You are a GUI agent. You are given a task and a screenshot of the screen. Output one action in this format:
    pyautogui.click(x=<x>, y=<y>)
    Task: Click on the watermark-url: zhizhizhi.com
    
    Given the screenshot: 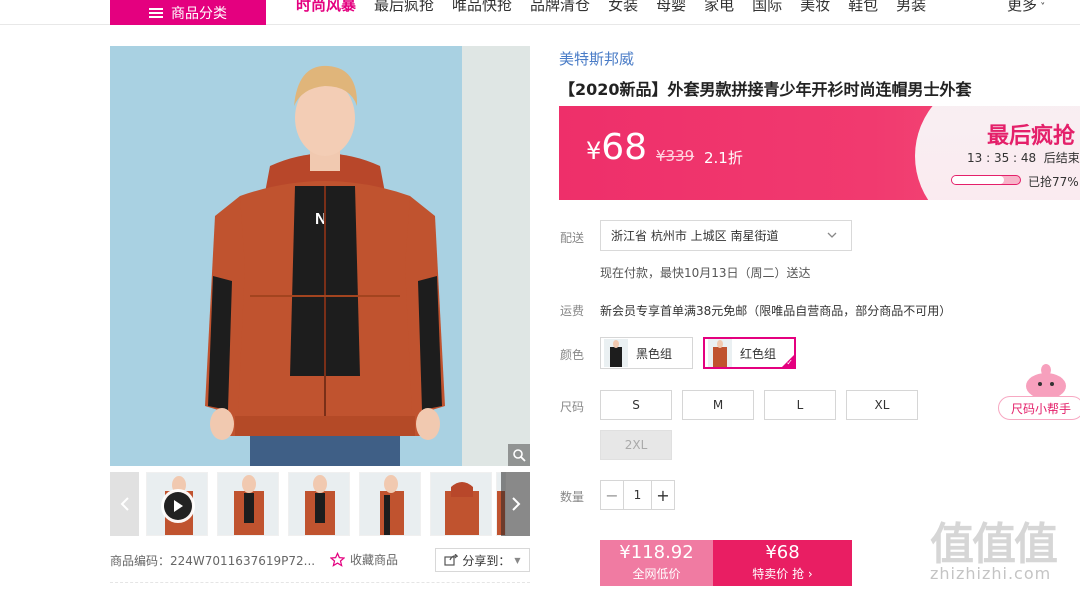 What is the action you would take?
    pyautogui.click(x=991, y=573)
    